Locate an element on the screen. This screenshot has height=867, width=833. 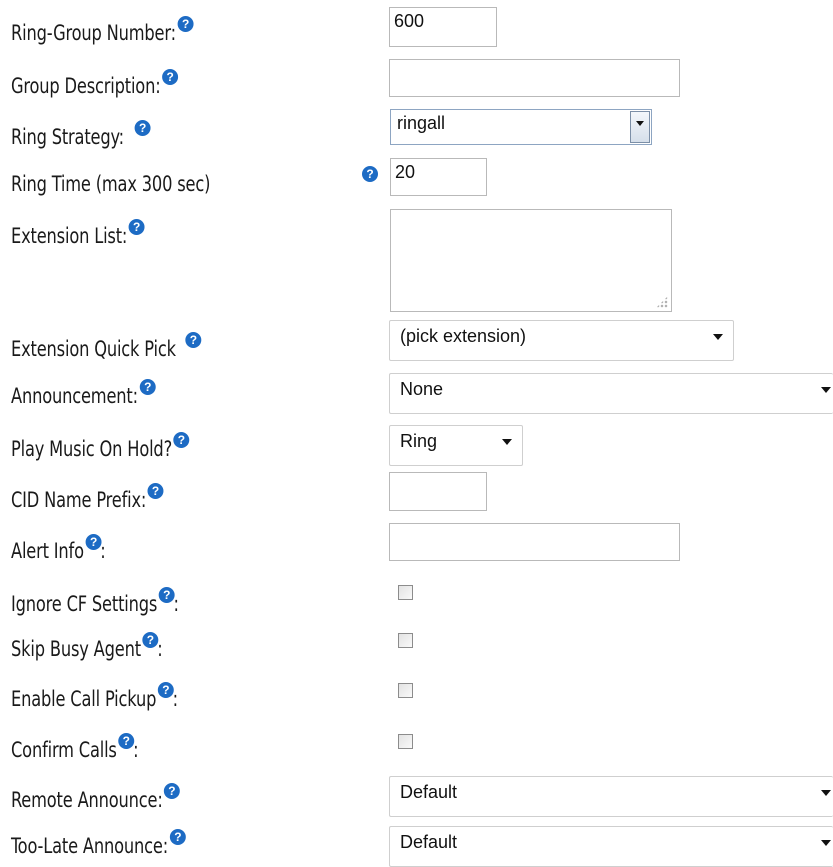
play-music-on-hold-label: Play Music On Hold?? is located at coordinates (100, 447).